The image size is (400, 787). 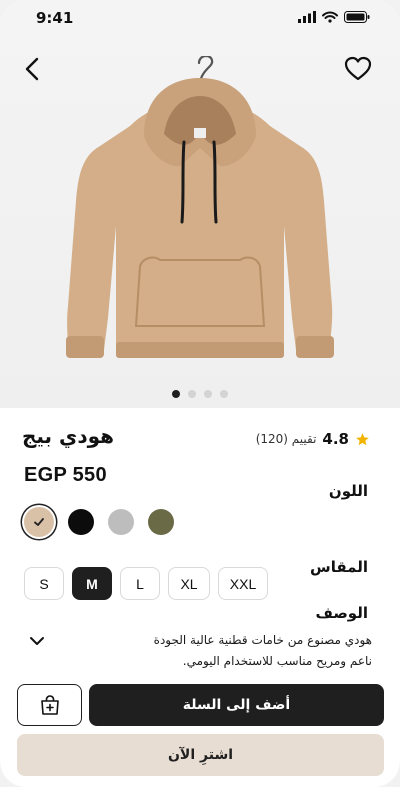 What do you see at coordinates (339, 567) in the screenshot?
I see `size-label: المقاس` at bounding box center [339, 567].